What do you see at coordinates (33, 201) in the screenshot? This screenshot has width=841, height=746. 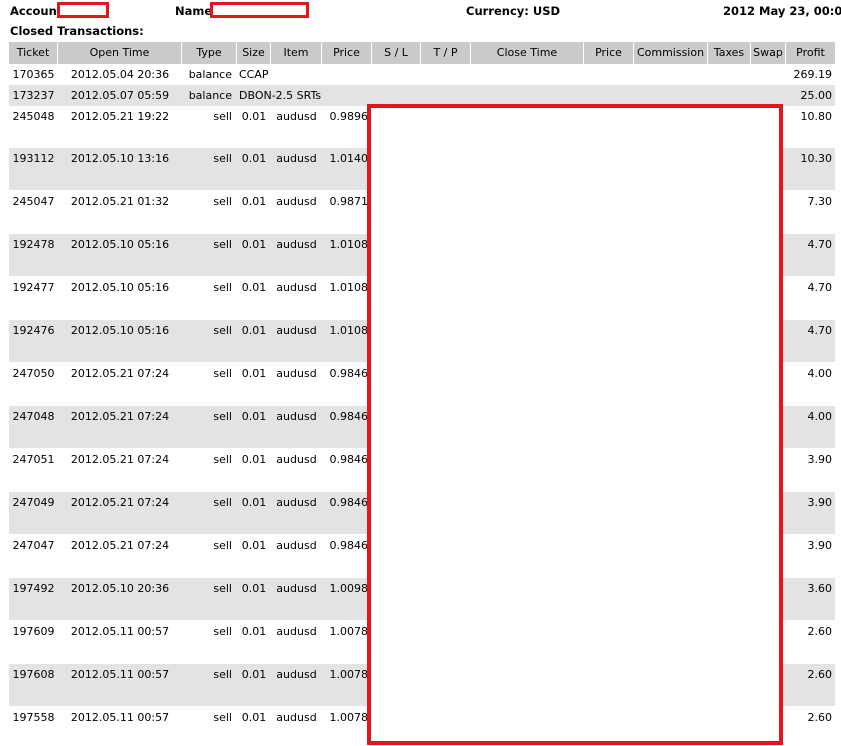 I see `cell-ticket: 245047` at bounding box center [33, 201].